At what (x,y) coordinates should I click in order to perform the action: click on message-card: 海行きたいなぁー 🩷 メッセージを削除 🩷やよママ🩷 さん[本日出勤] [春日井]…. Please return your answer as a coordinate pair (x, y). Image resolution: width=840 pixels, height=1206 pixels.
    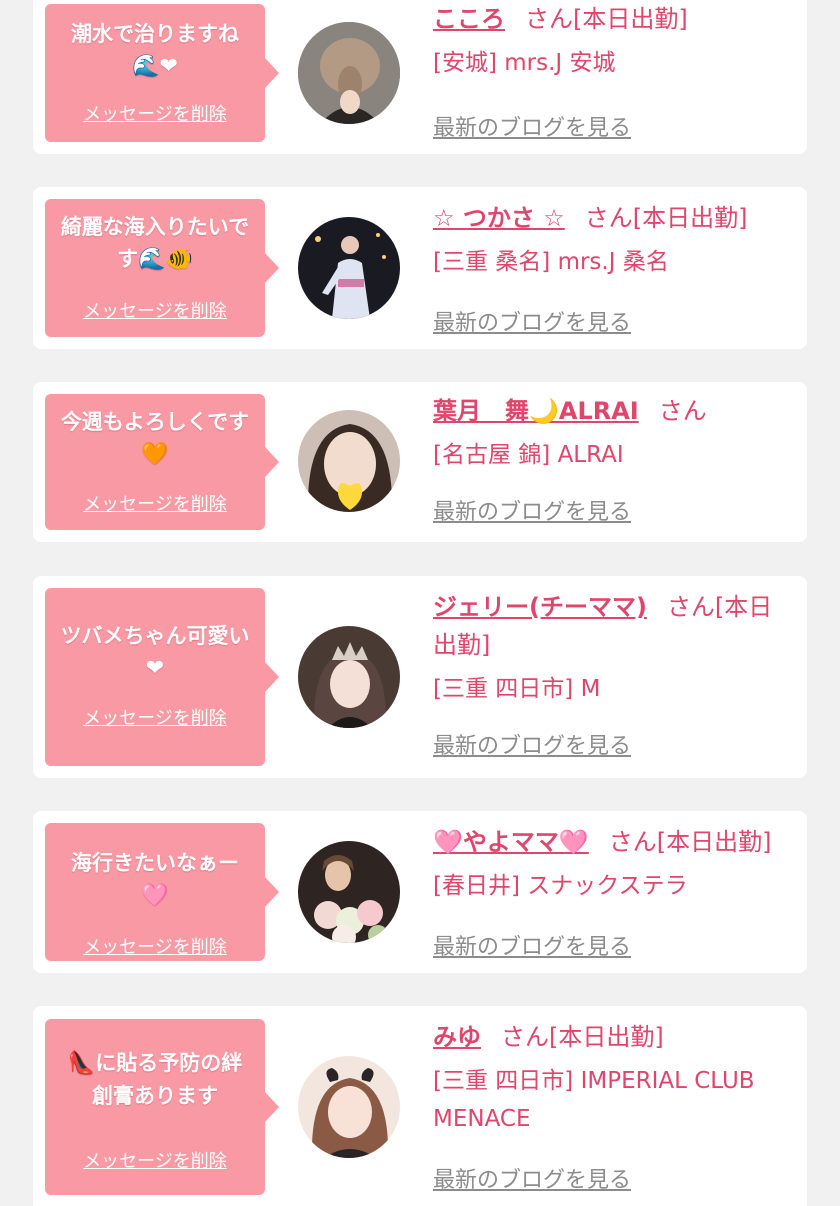
    Looking at the image, I should click on (420, 892).